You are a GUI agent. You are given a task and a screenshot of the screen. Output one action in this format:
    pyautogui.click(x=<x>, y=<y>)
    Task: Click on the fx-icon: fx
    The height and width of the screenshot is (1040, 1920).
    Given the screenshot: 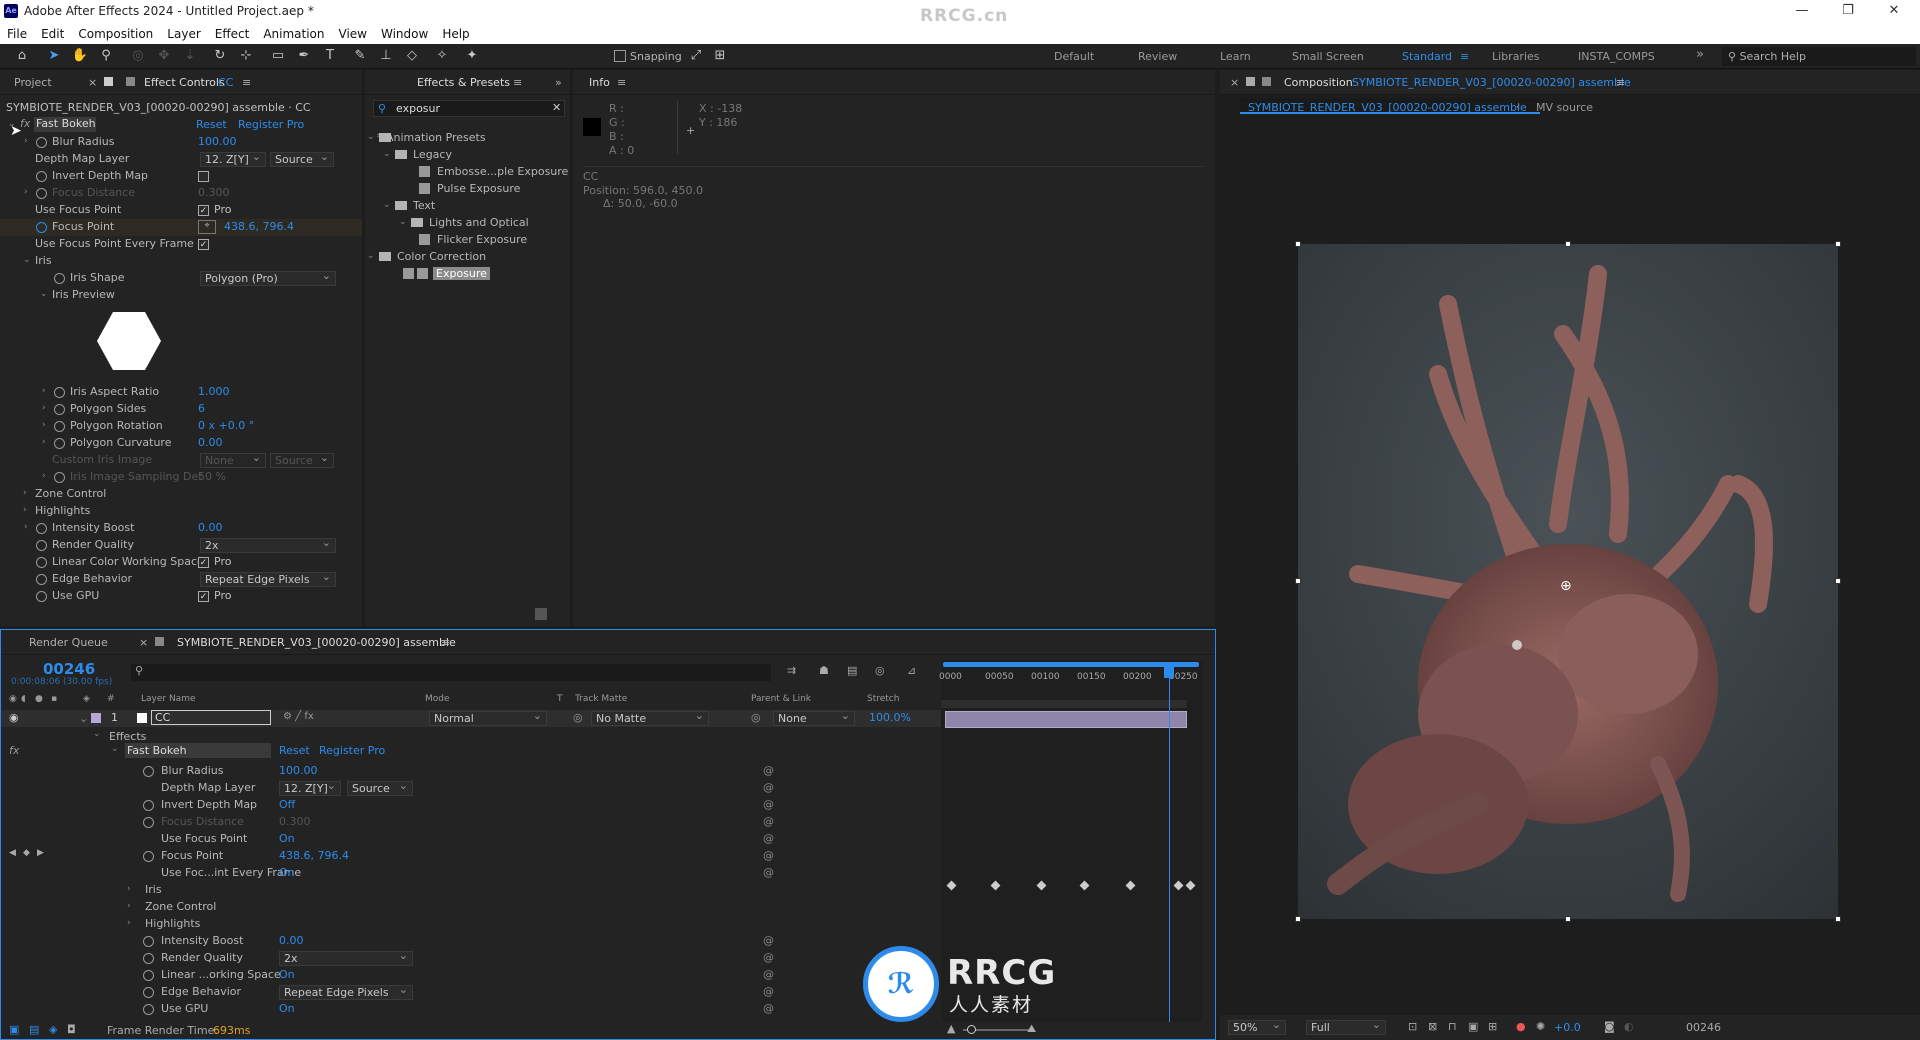 What is the action you would take?
    pyautogui.click(x=14, y=750)
    